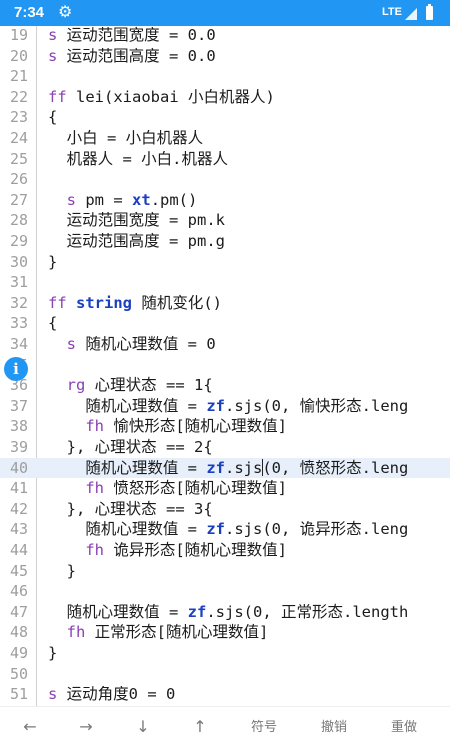 This screenshot has width=450, height=751. Describe the element at coordinates (14, 344) in the screenshot. I see `line-number: 34` at that location.